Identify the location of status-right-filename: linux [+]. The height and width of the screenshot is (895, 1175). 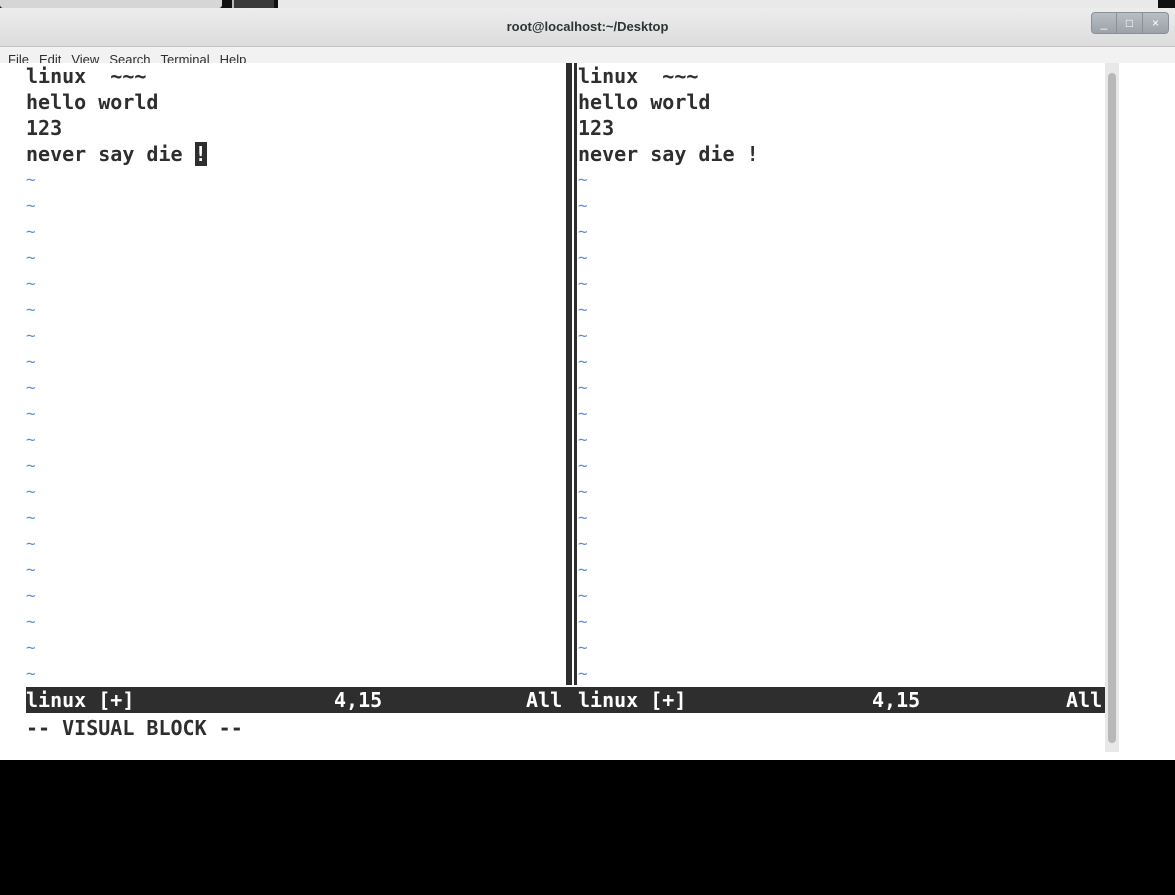
(632, 700).